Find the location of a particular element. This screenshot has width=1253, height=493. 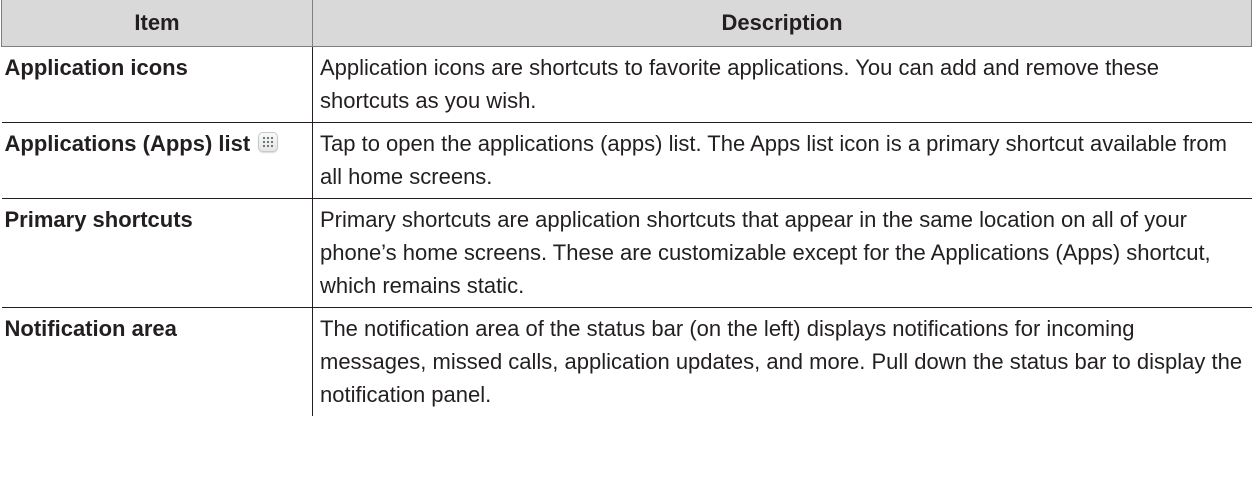

item-cell: Primary shortcuts is located at coordinates (157, 253).